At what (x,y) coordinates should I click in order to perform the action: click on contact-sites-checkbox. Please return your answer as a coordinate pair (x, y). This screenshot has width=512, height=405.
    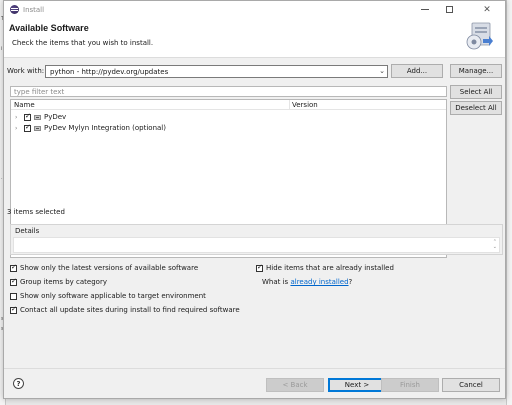
    Looking at the image, I should click on (13, 309).